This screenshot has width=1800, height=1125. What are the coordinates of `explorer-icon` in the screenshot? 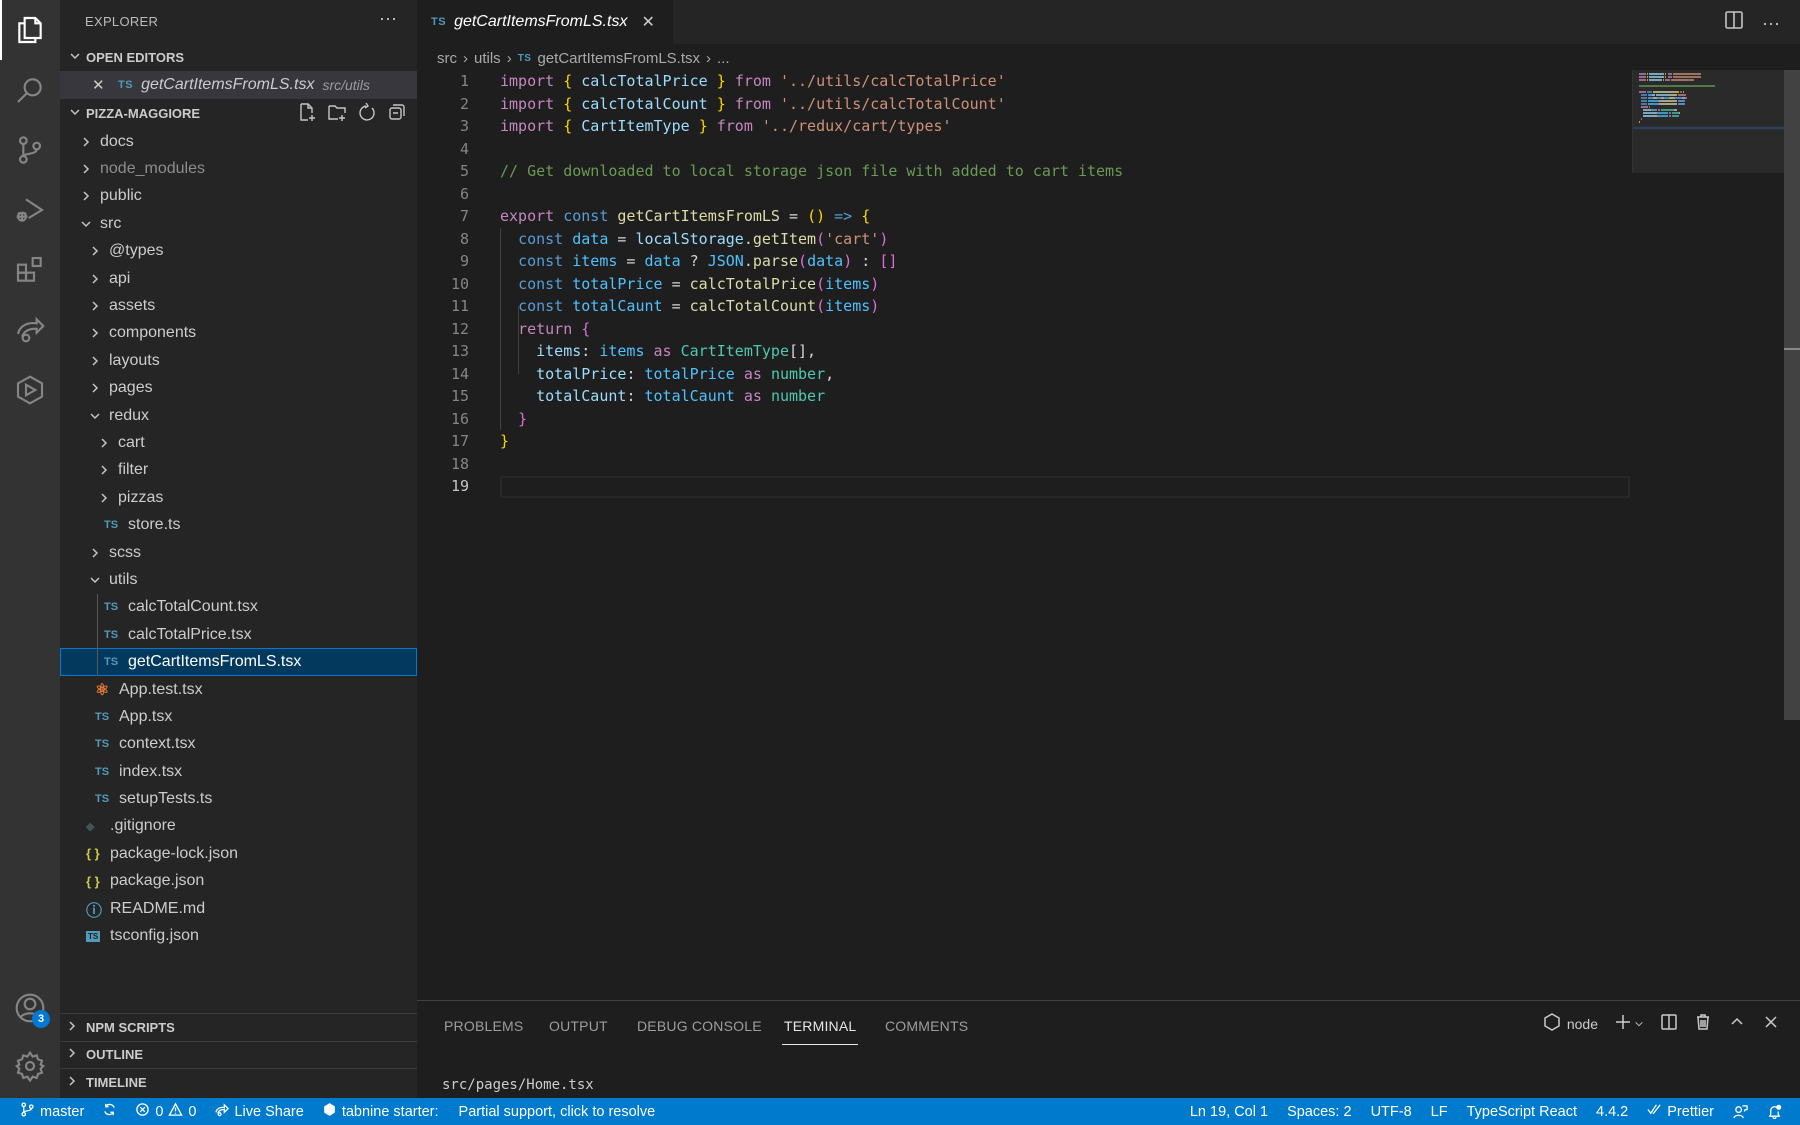 It's located at (30, 30).